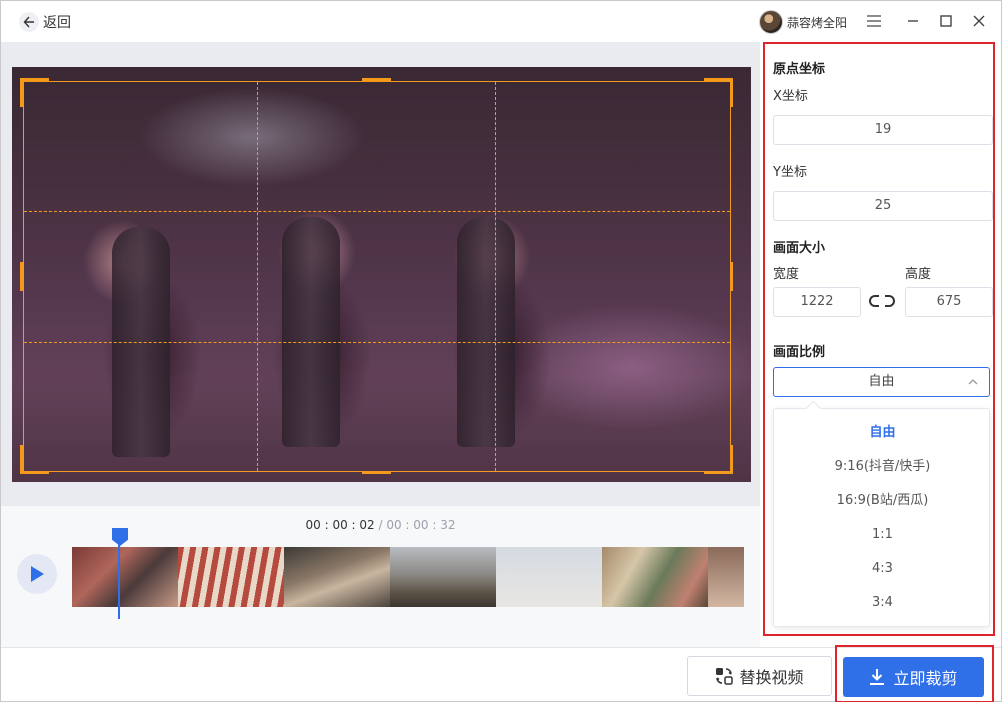 The width and height of the screenshot is (1002, 702). What do you see at coordinates (790, 96) in the screenshot?
I see `x-label: X坐标` at bounding box center [790, 96].